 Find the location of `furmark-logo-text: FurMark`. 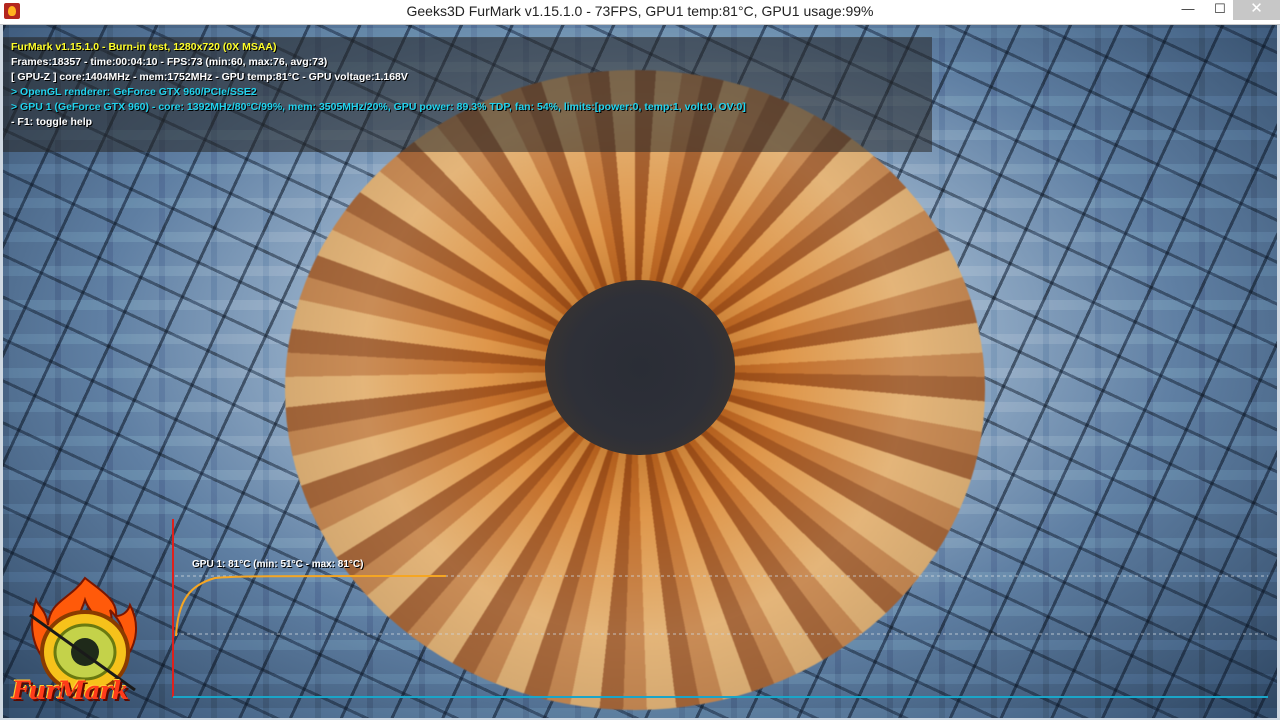

furmark-logo-text: FurMark is located at coordinates (70, 690).